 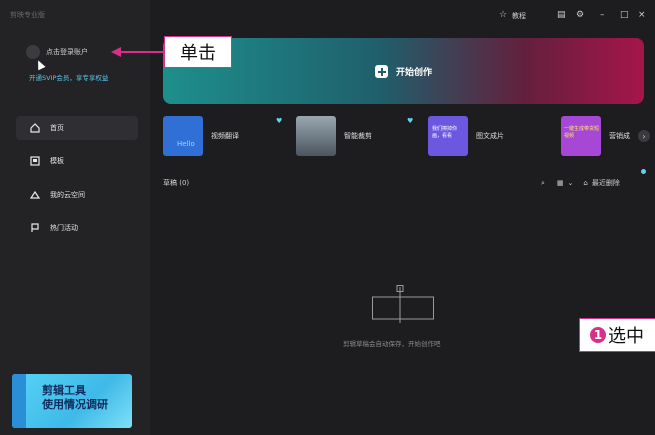 I want to click on sidebar-item-label: 首页, so click(x=57, y=128).